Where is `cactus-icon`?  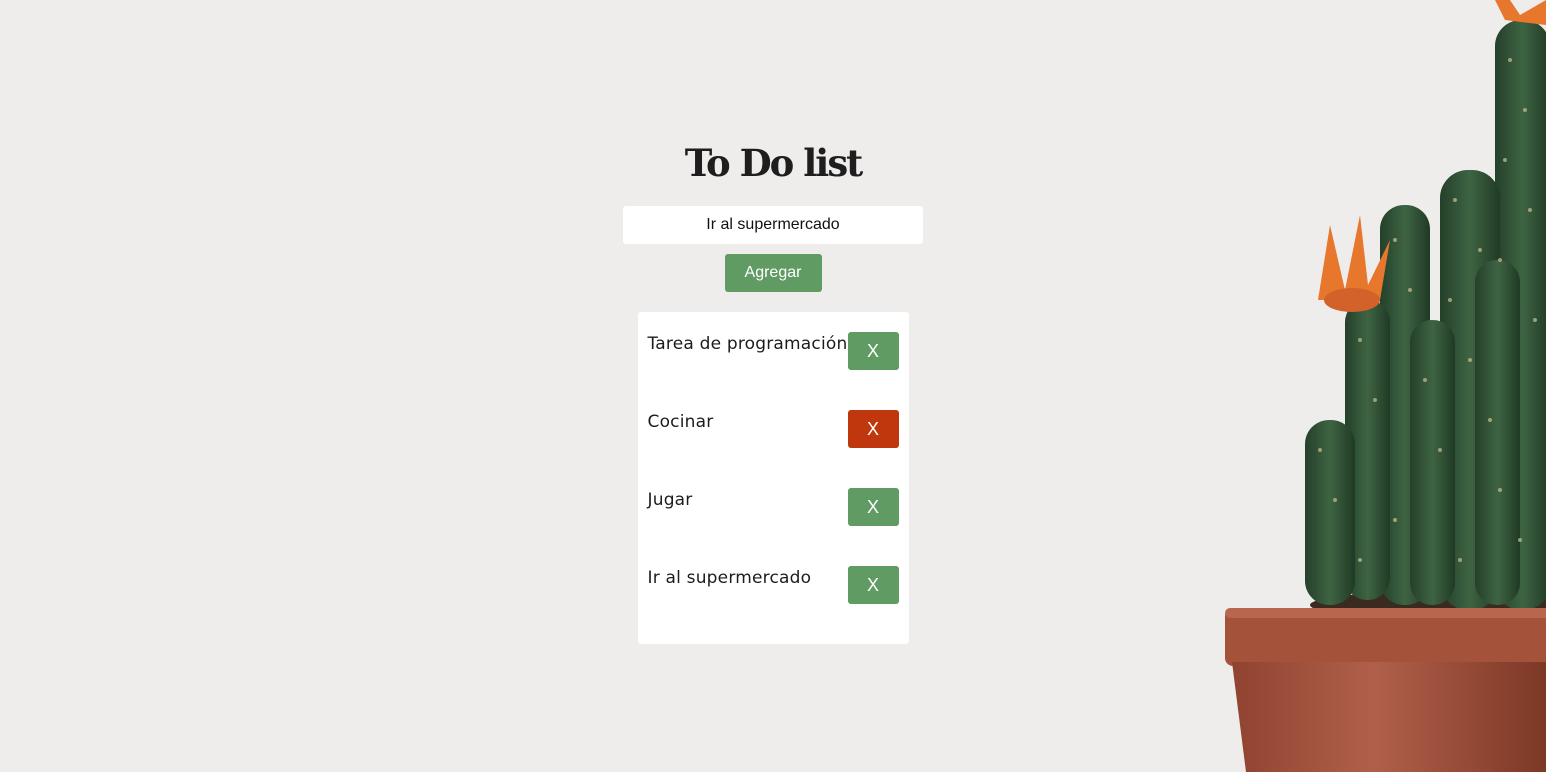 cactus-icon is located at coordinates (1425, 315).